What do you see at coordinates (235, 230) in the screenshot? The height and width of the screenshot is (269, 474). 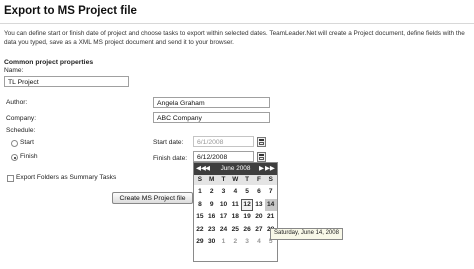 I see `calendar-day: 25` at bounding box center [235, 230].